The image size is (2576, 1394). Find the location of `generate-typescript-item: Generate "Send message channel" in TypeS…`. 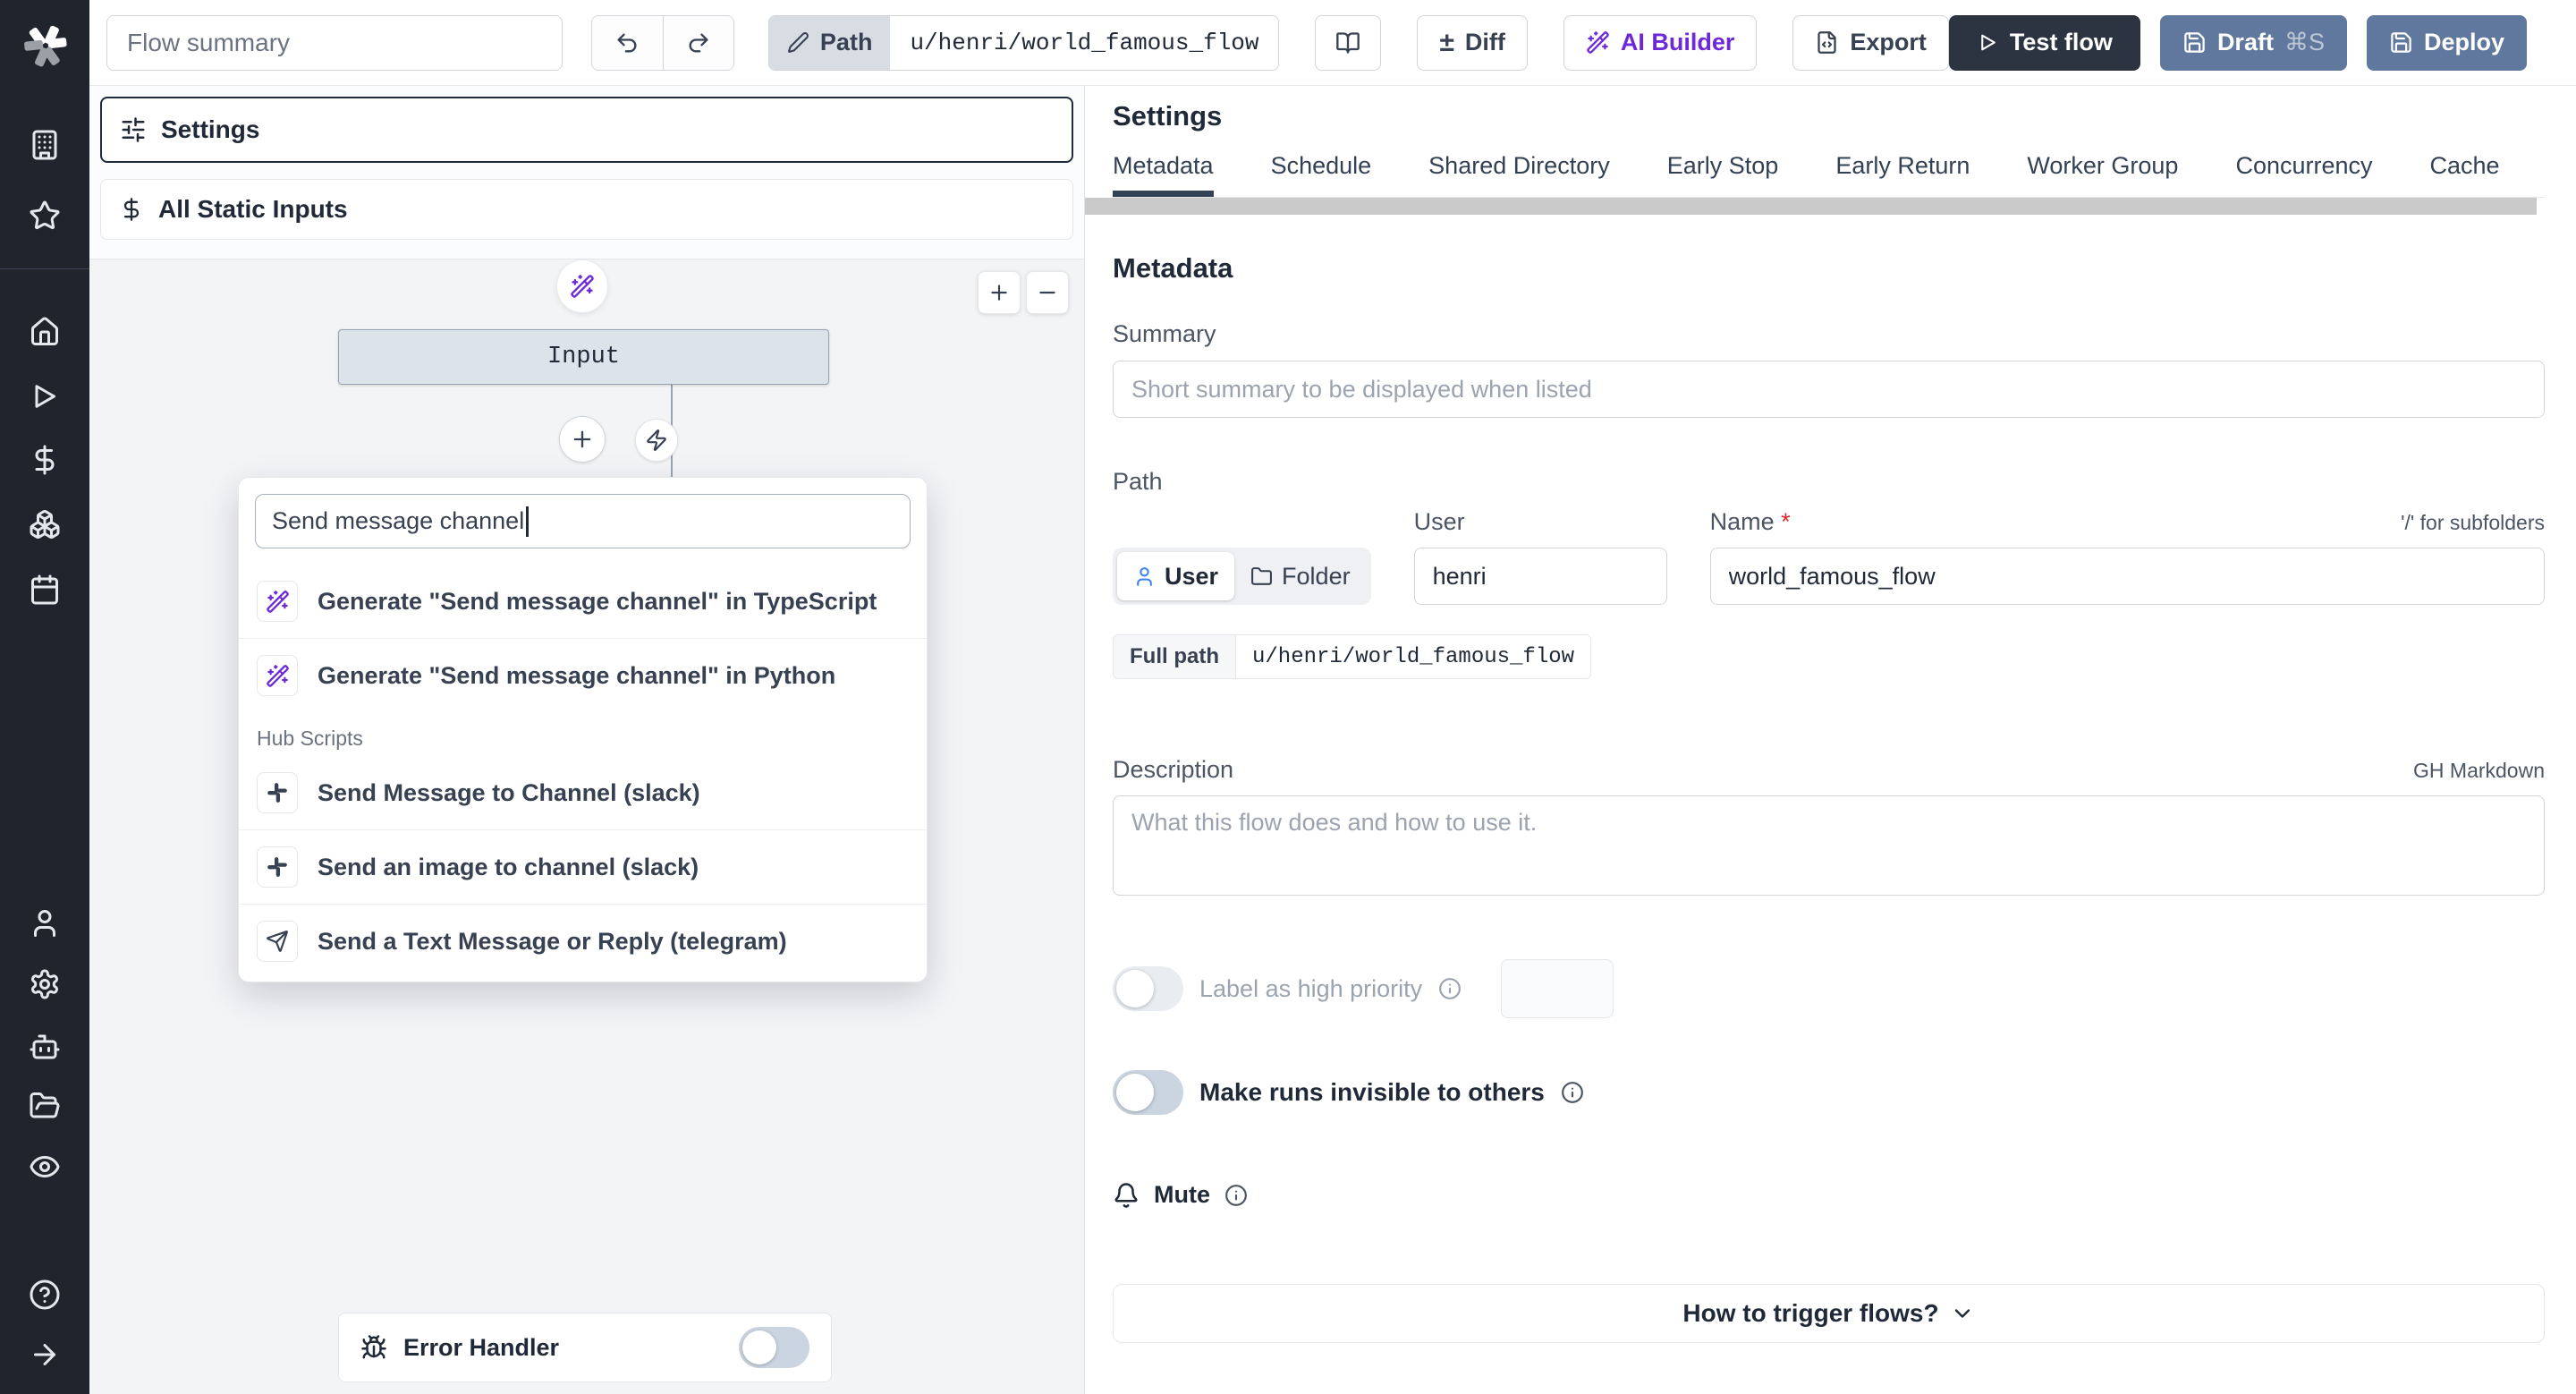

generate-typescript-item: Generate "Send message channel" in TypeS… is located at coordinates (583, 601).